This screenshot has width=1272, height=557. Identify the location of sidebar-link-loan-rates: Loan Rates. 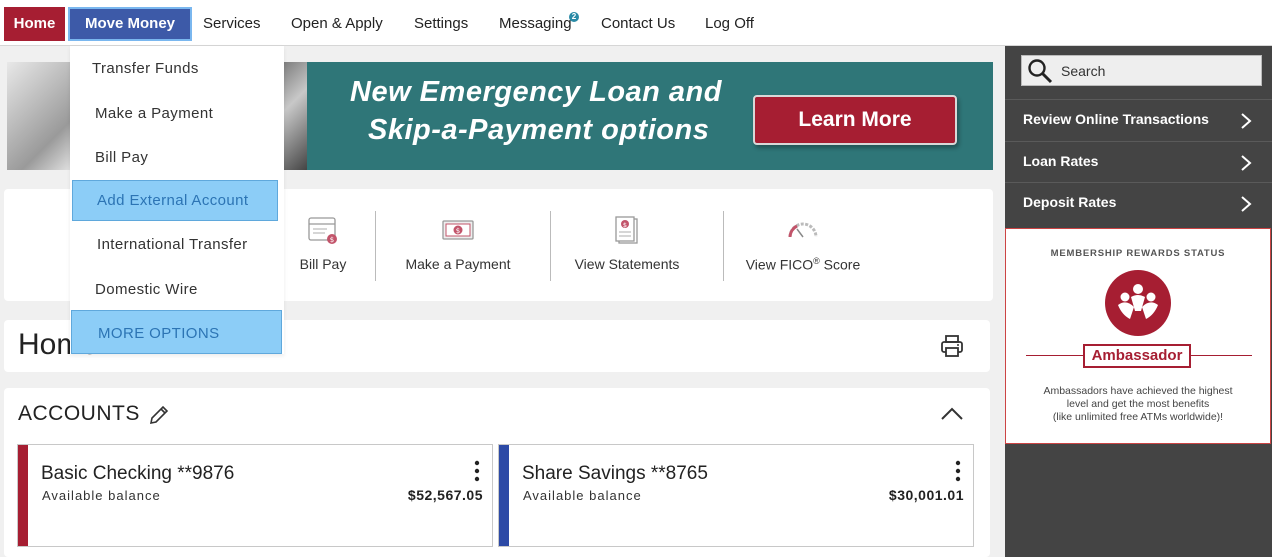
(1138, 161).